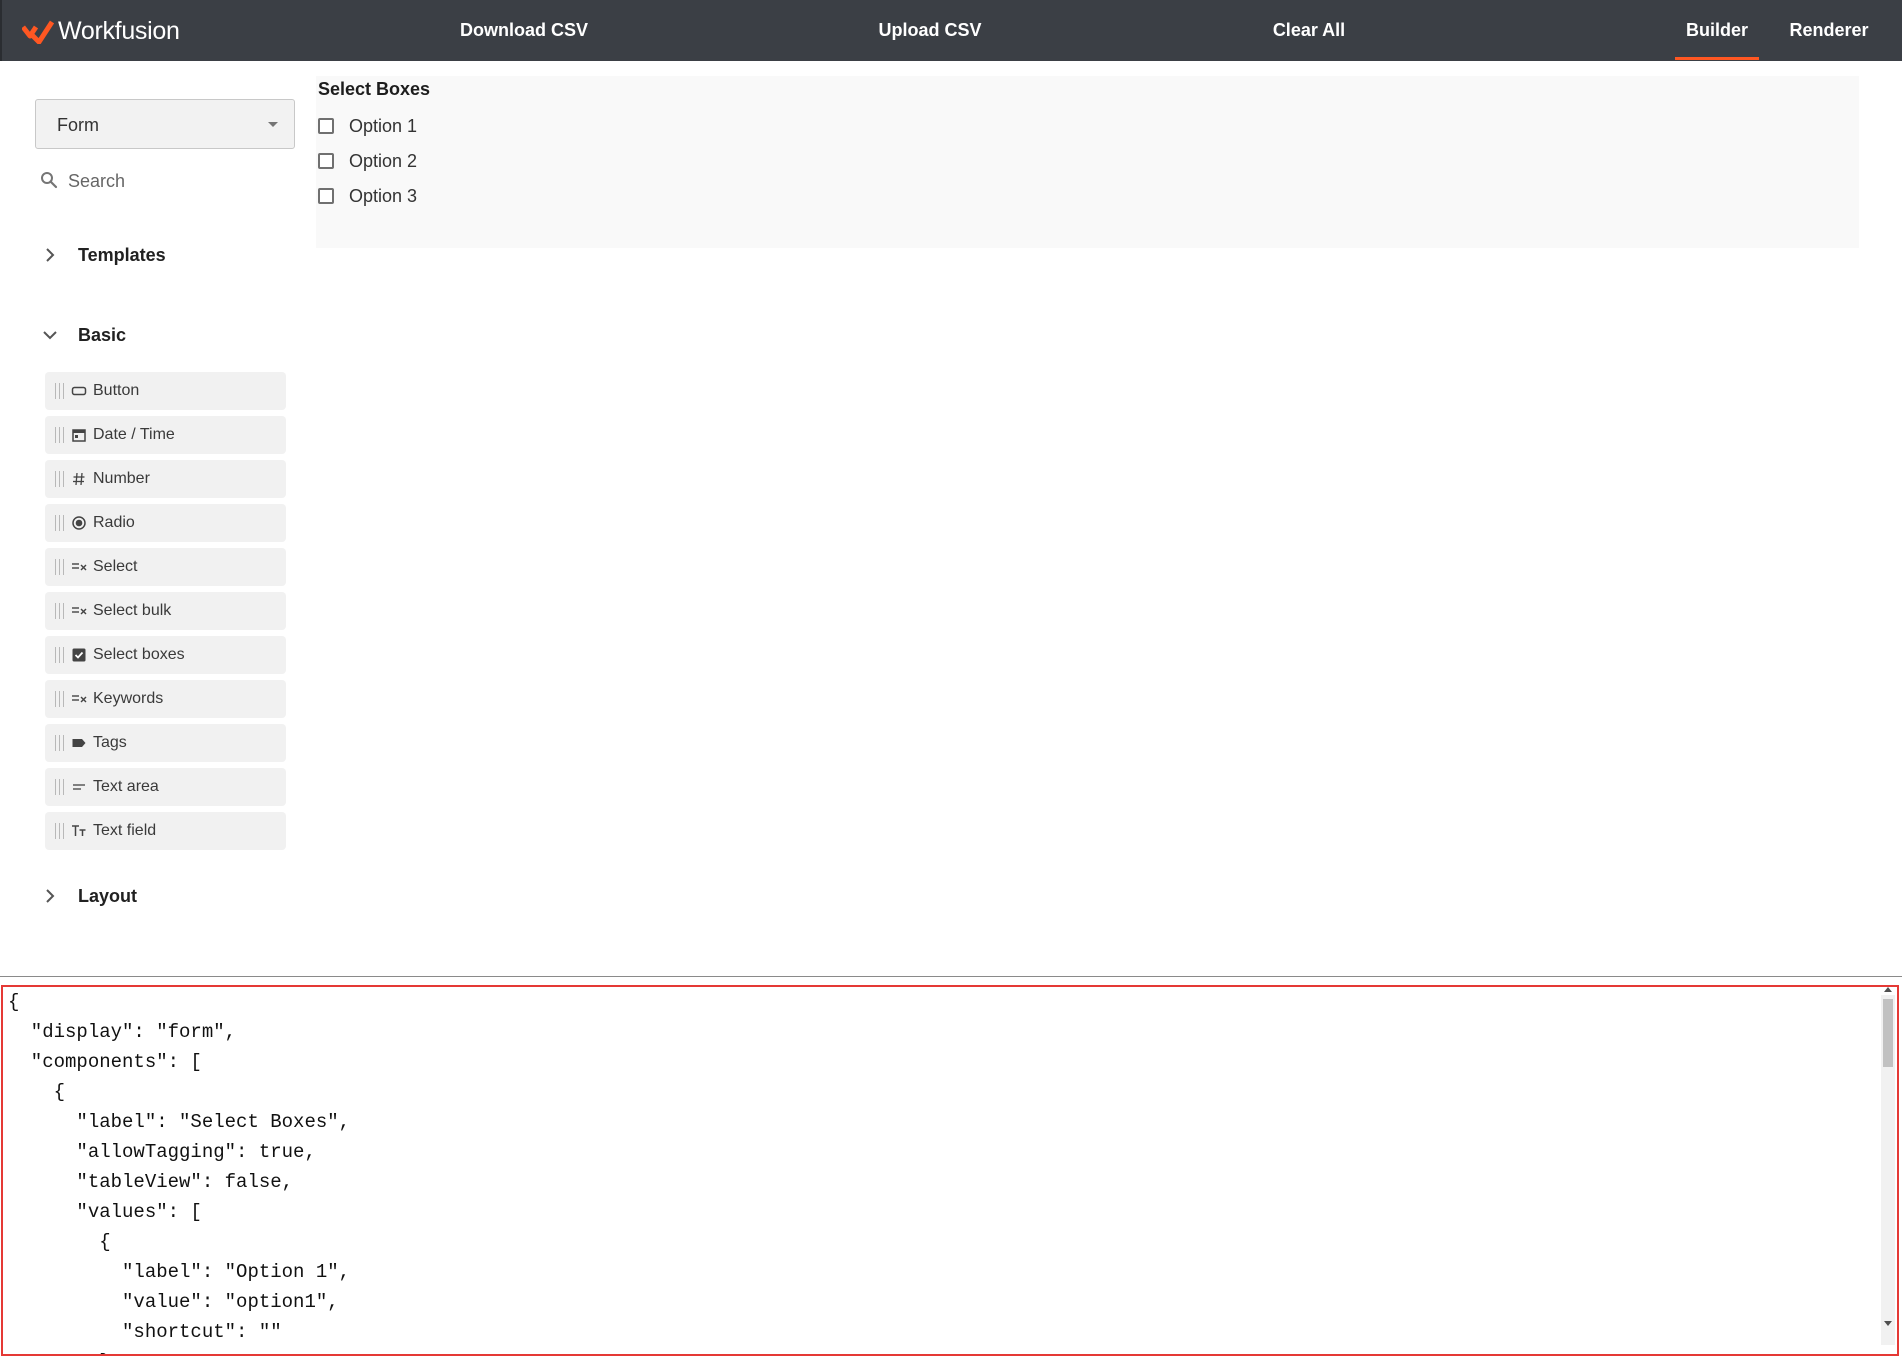 The height and width of the screenshot is (1362, 1902). I want to click on workfusion-logo: Workfusion, so click(101, 31).